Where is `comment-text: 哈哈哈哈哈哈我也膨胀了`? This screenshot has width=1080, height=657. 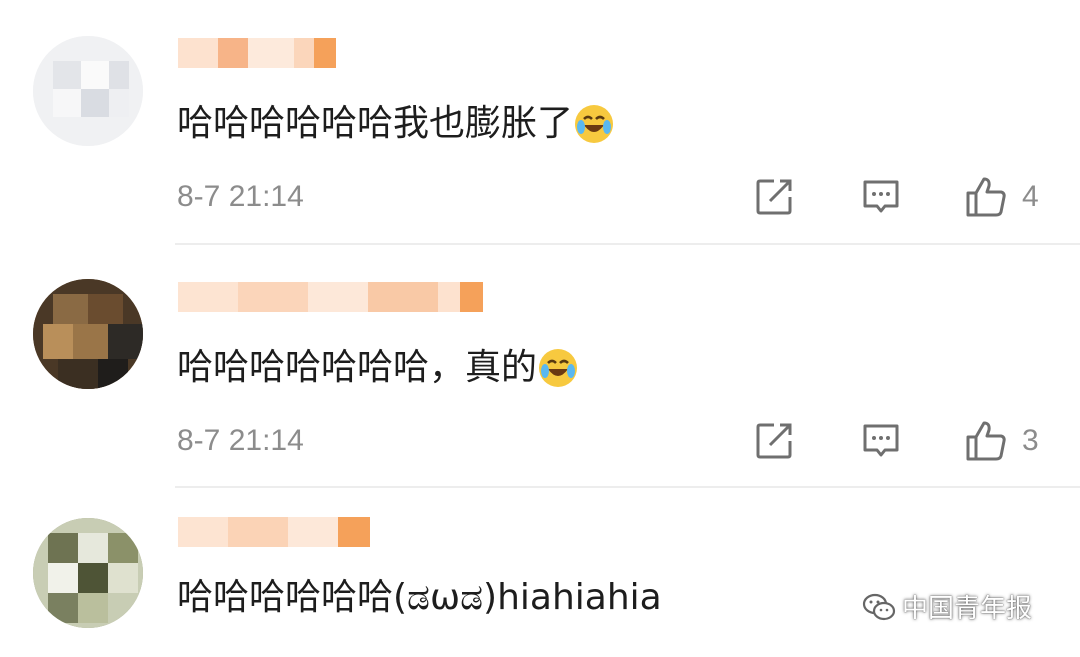 comment-text: 哈哈哈哈哈哈我也膨胀了 is located at coordinates (395, 124).